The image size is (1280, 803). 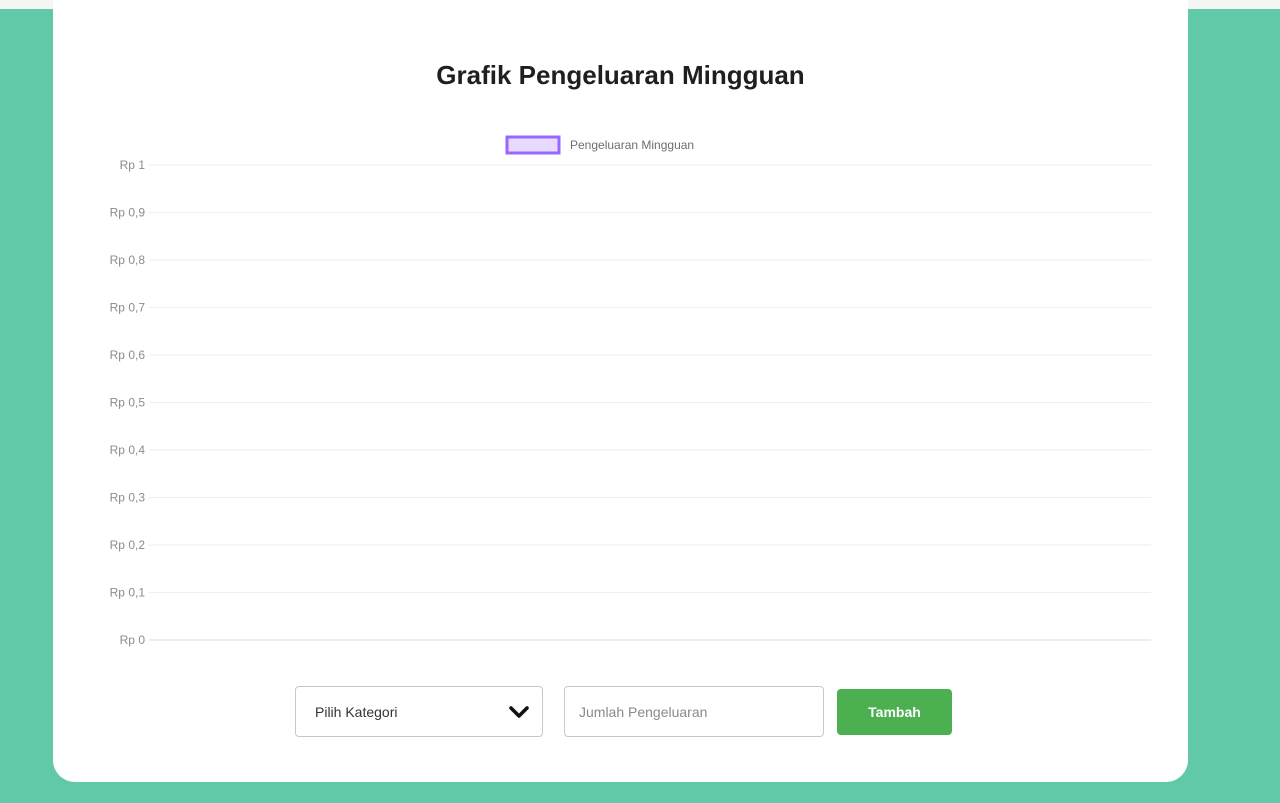 What do you see at coordinates (133, 165) in the screenshot?
I see `y-tick-label: Rp 1` at bounding box center [133, 165].